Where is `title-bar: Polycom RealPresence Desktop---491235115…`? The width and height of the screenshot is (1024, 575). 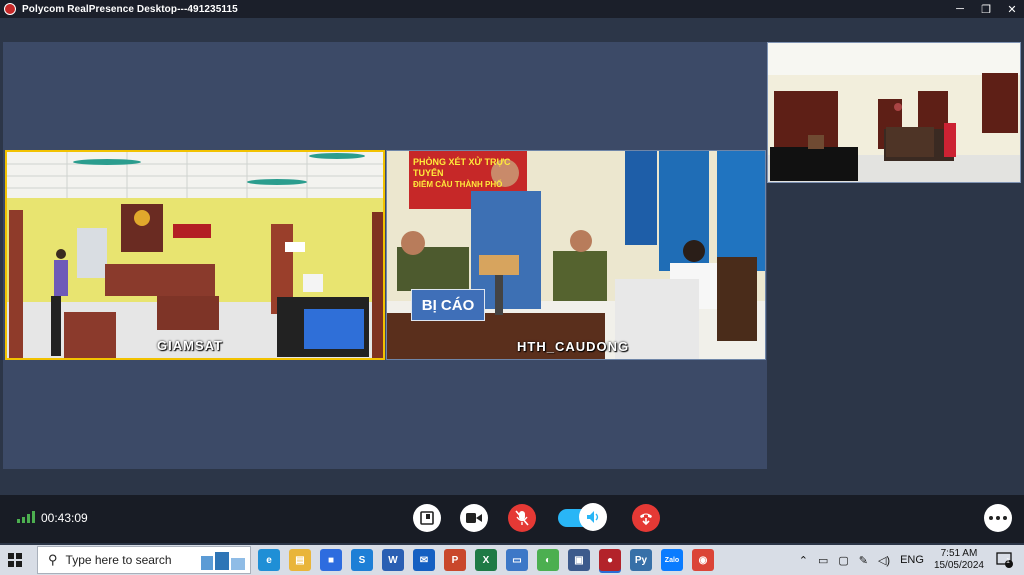
title-bar: Polycom RealPresence Desktop---491235115… is located at coordinates (512, 9).